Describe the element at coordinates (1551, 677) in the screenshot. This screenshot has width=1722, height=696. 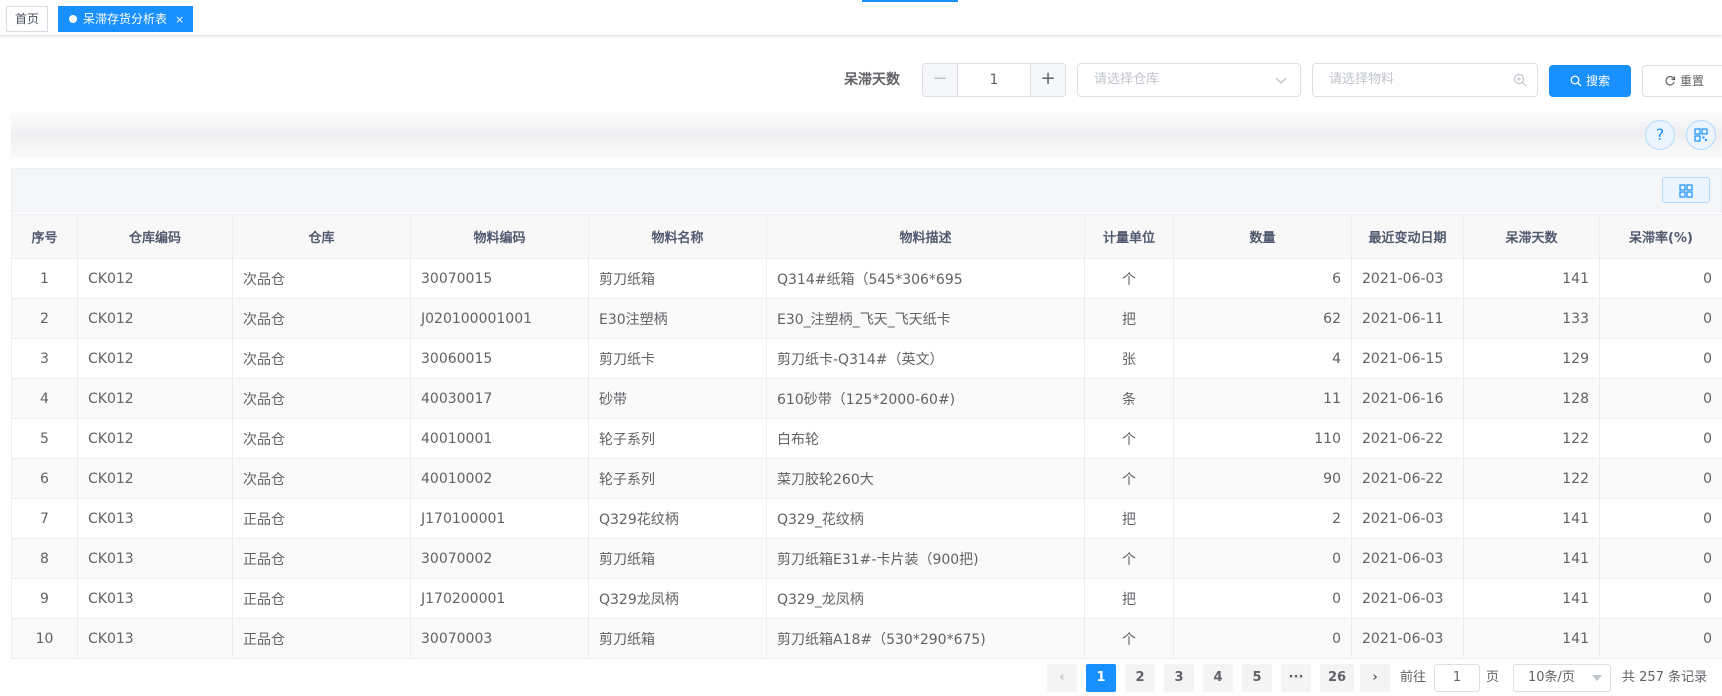
I see `page-size-value: 10条/页` at that location.